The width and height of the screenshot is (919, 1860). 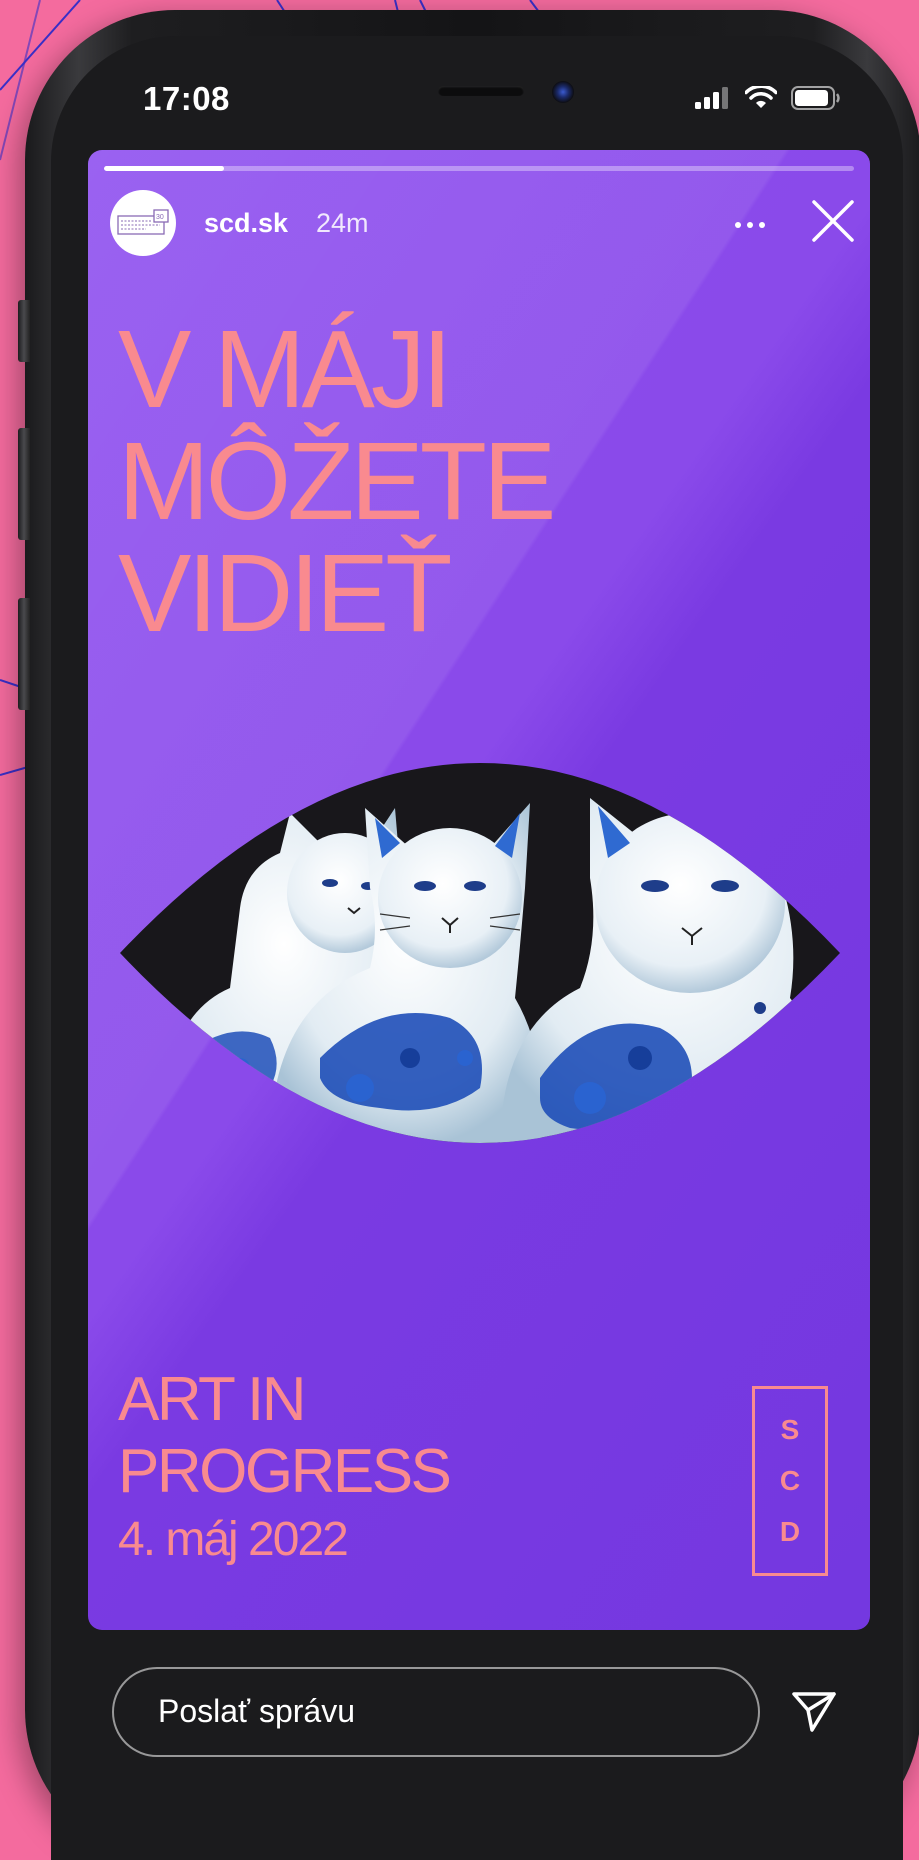 I want to click on story-username: scd.sk, so click(x=246, y=223).